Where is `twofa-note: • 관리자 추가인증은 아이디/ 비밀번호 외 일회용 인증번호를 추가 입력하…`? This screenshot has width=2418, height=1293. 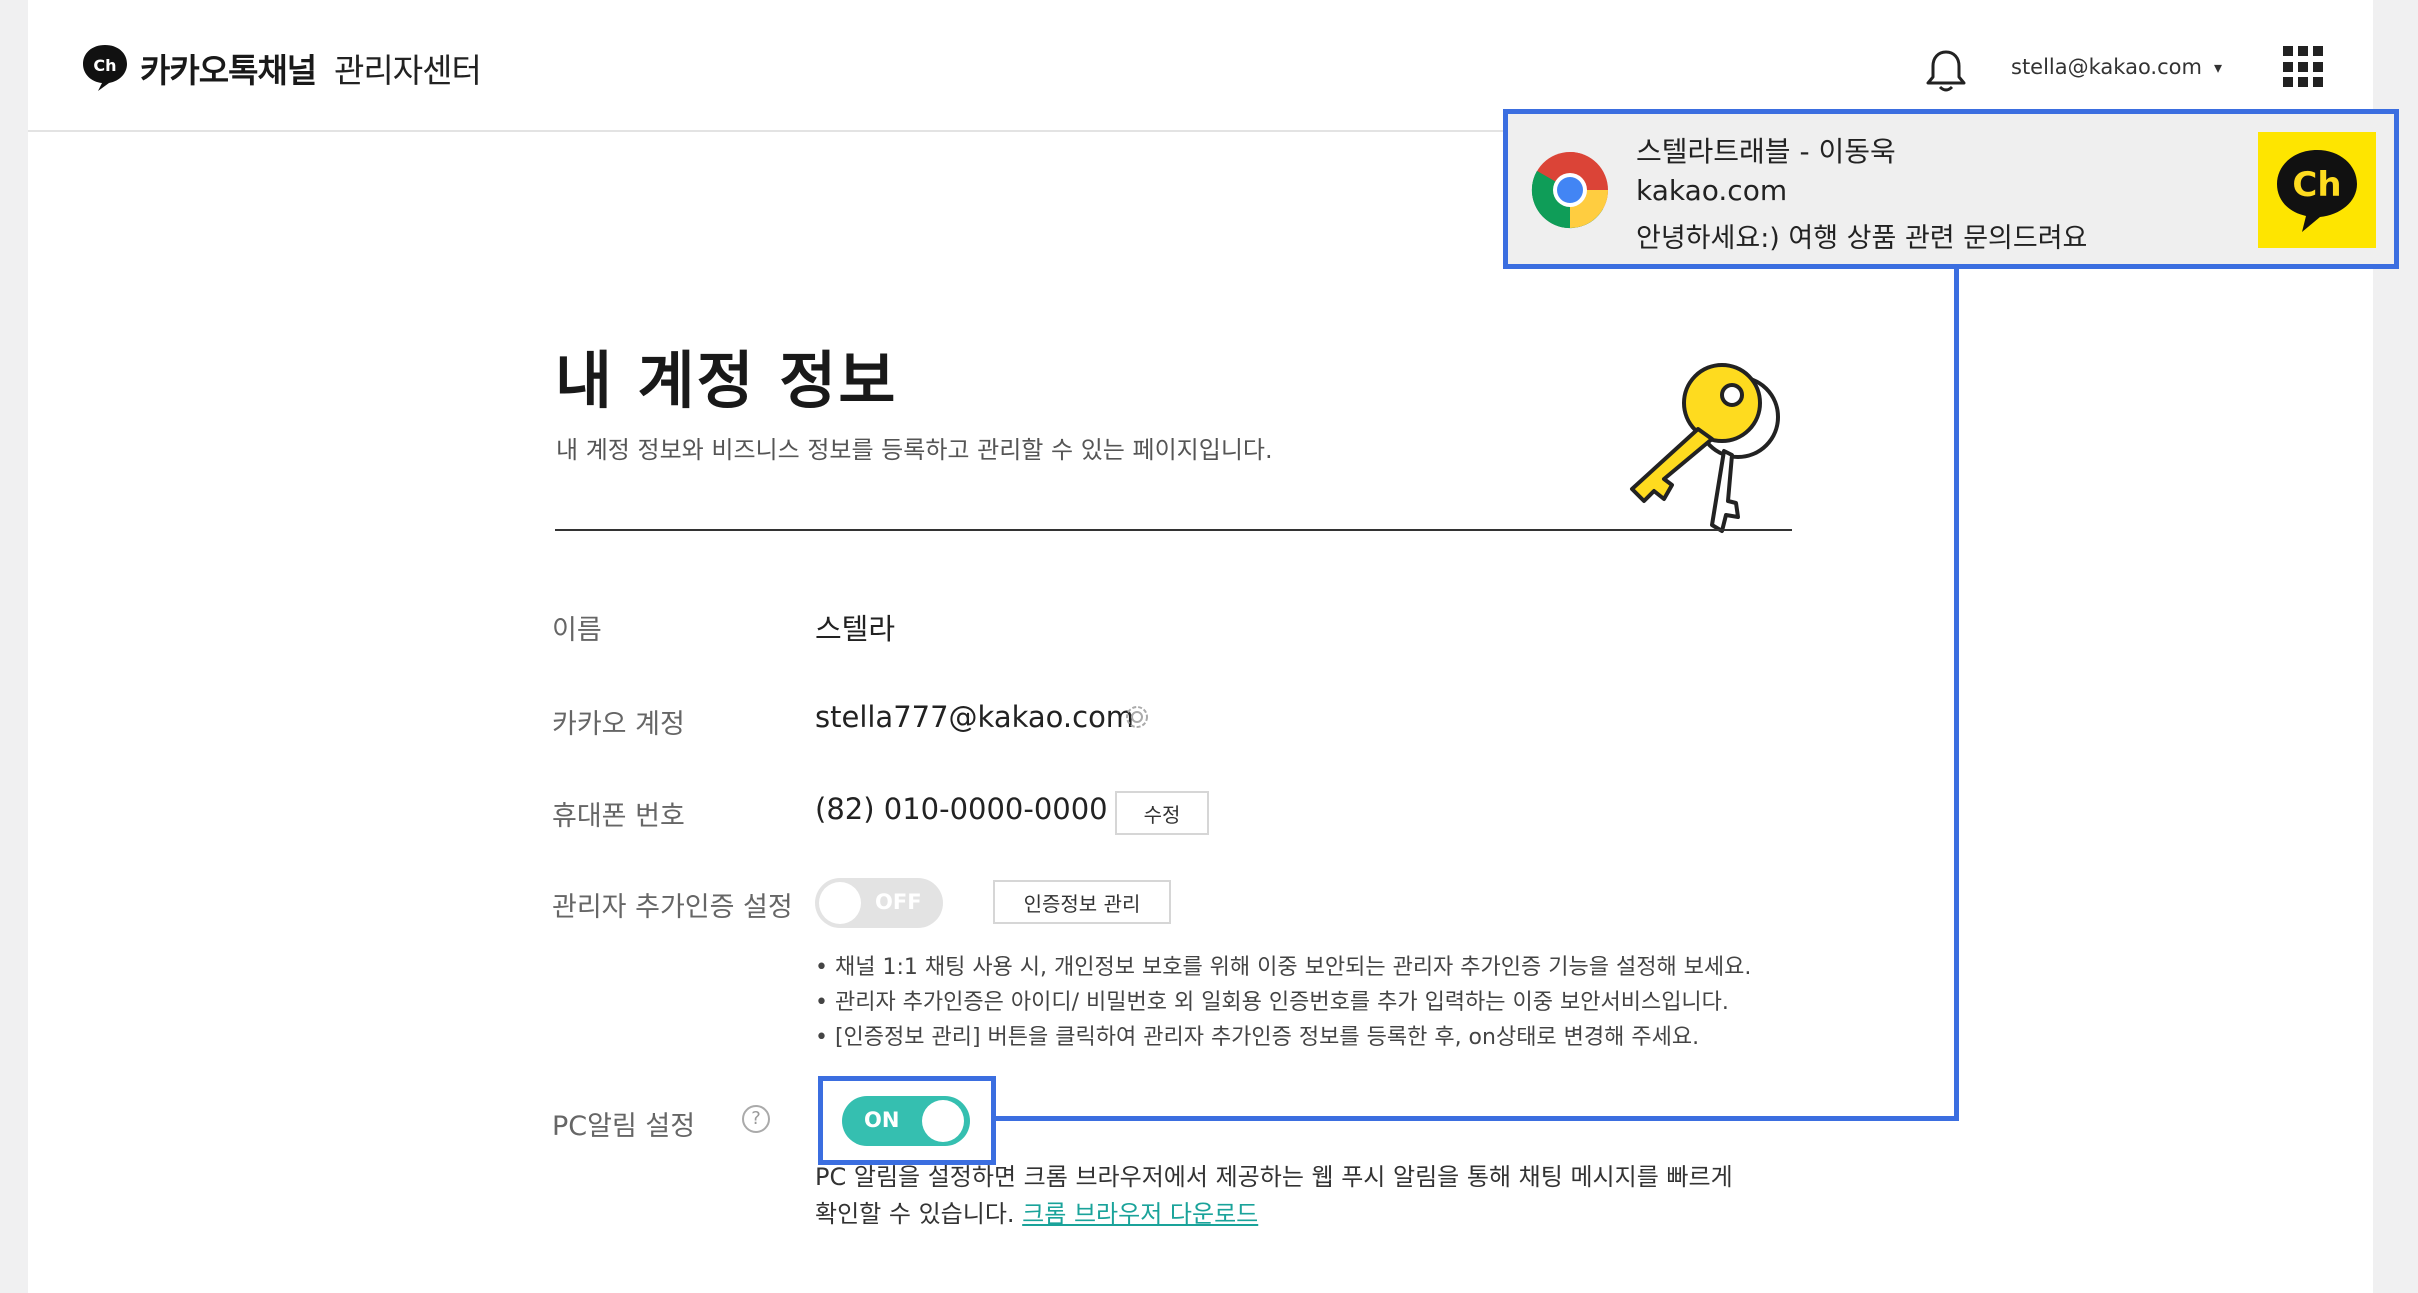 twofa-note: • 관리자 추가인증은 아이디/ 비밀번호 외 일회용 인증번호를 추가 입력하… is located at coordinates (1272, 1002).